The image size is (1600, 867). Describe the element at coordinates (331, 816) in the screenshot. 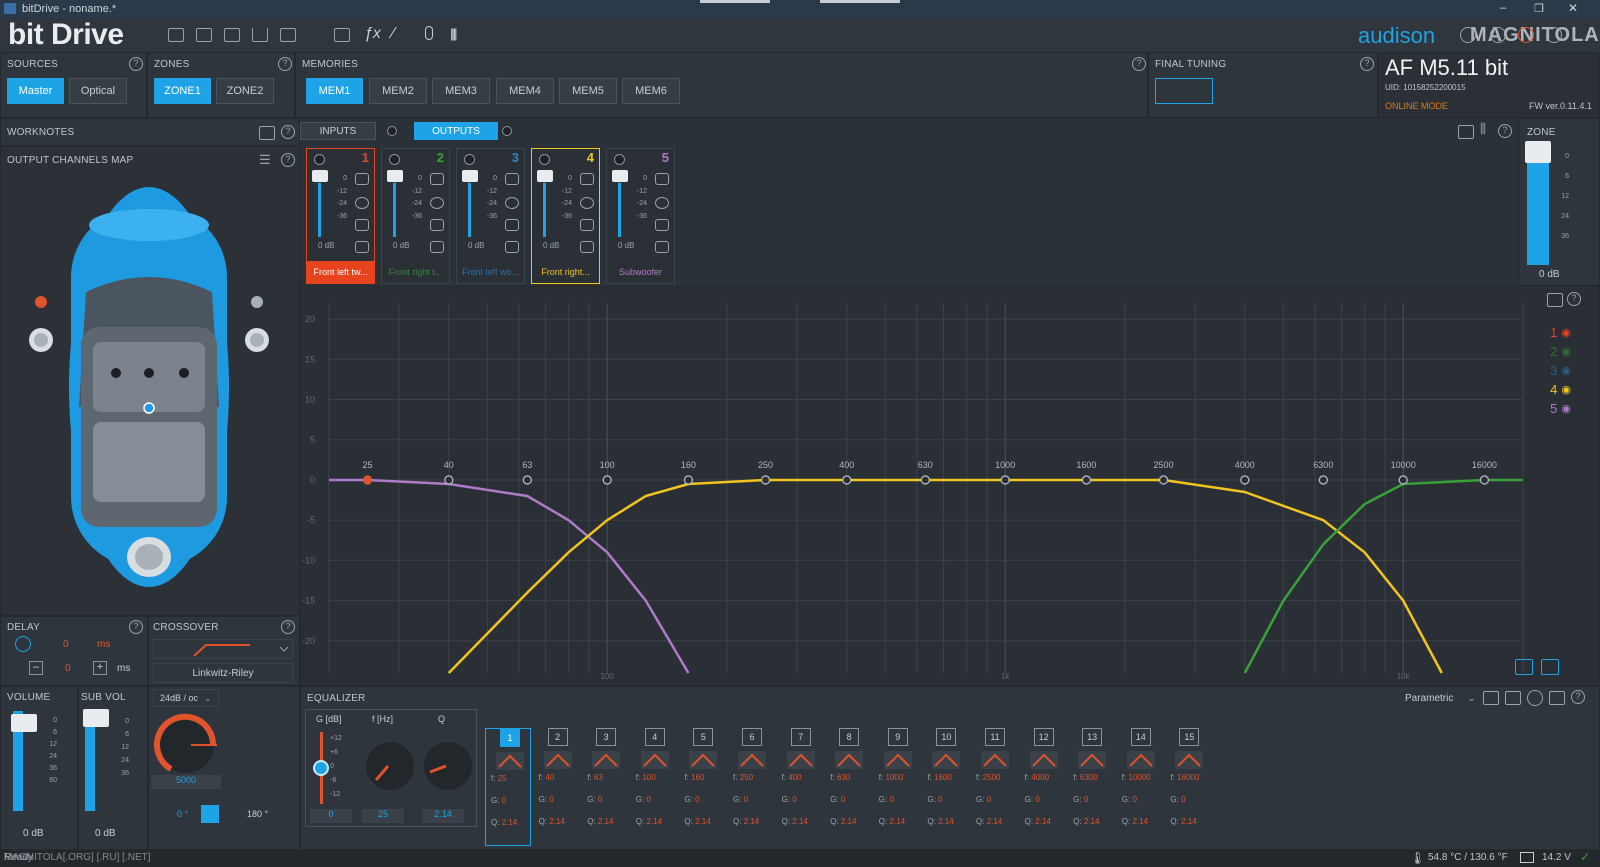

I see `gain-value: 0` at that location.